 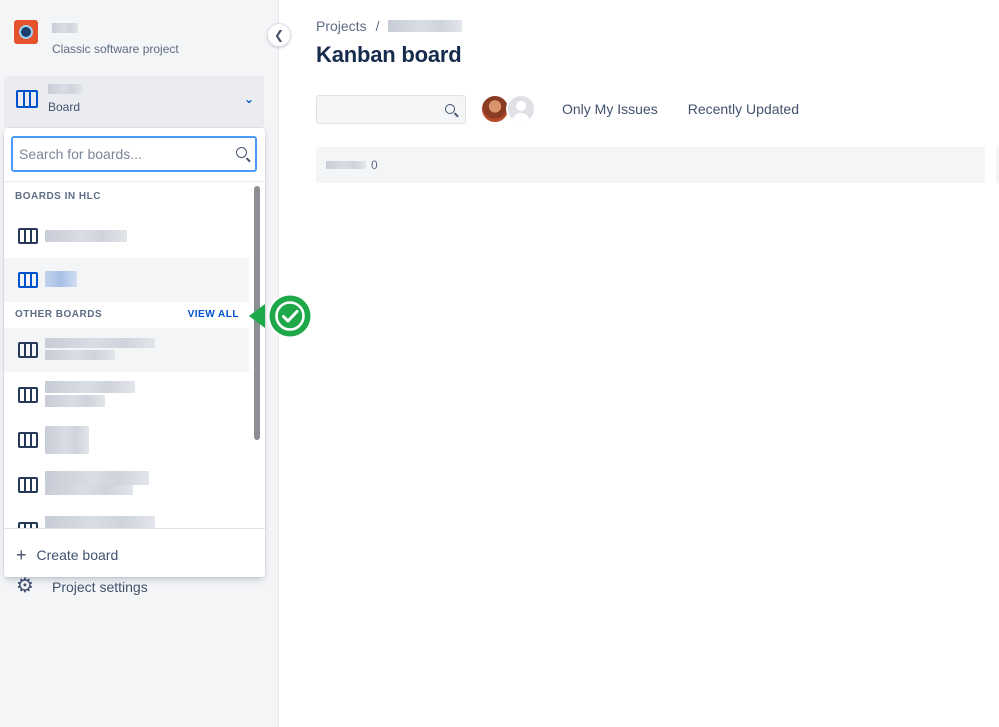 What do you see at coordinates (374, 165) in the screenshot?
I see `column-issue-count: 0` at bounding box center [374, 165].